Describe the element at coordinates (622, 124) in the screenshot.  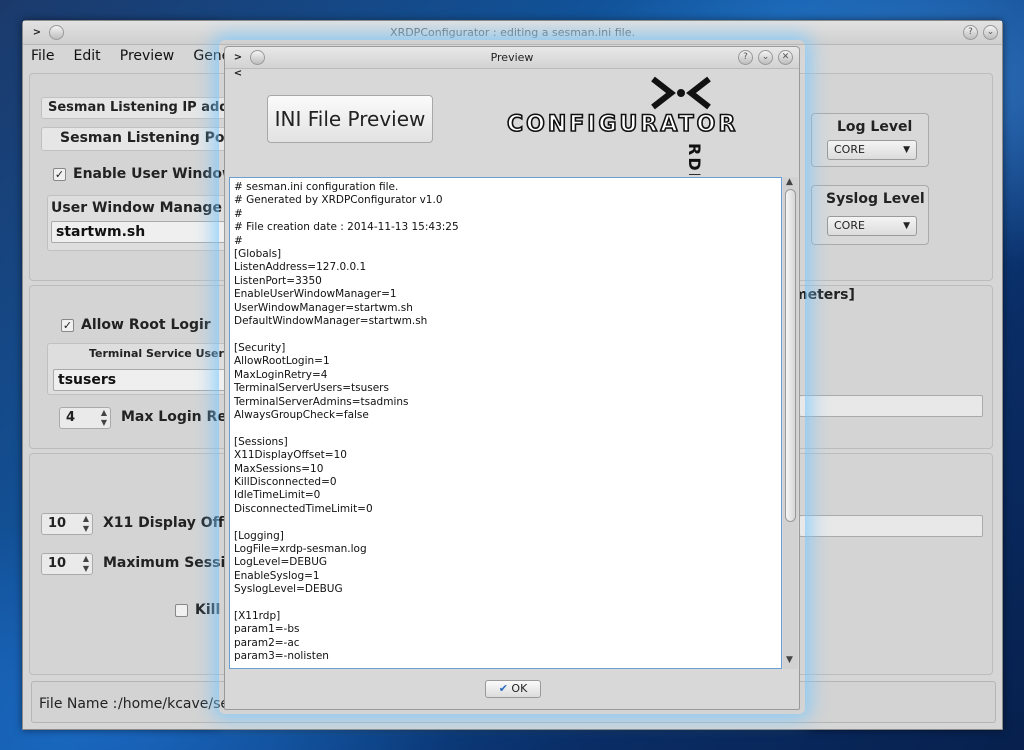
I see `logo-text: CONFIGURATOR` at that location.